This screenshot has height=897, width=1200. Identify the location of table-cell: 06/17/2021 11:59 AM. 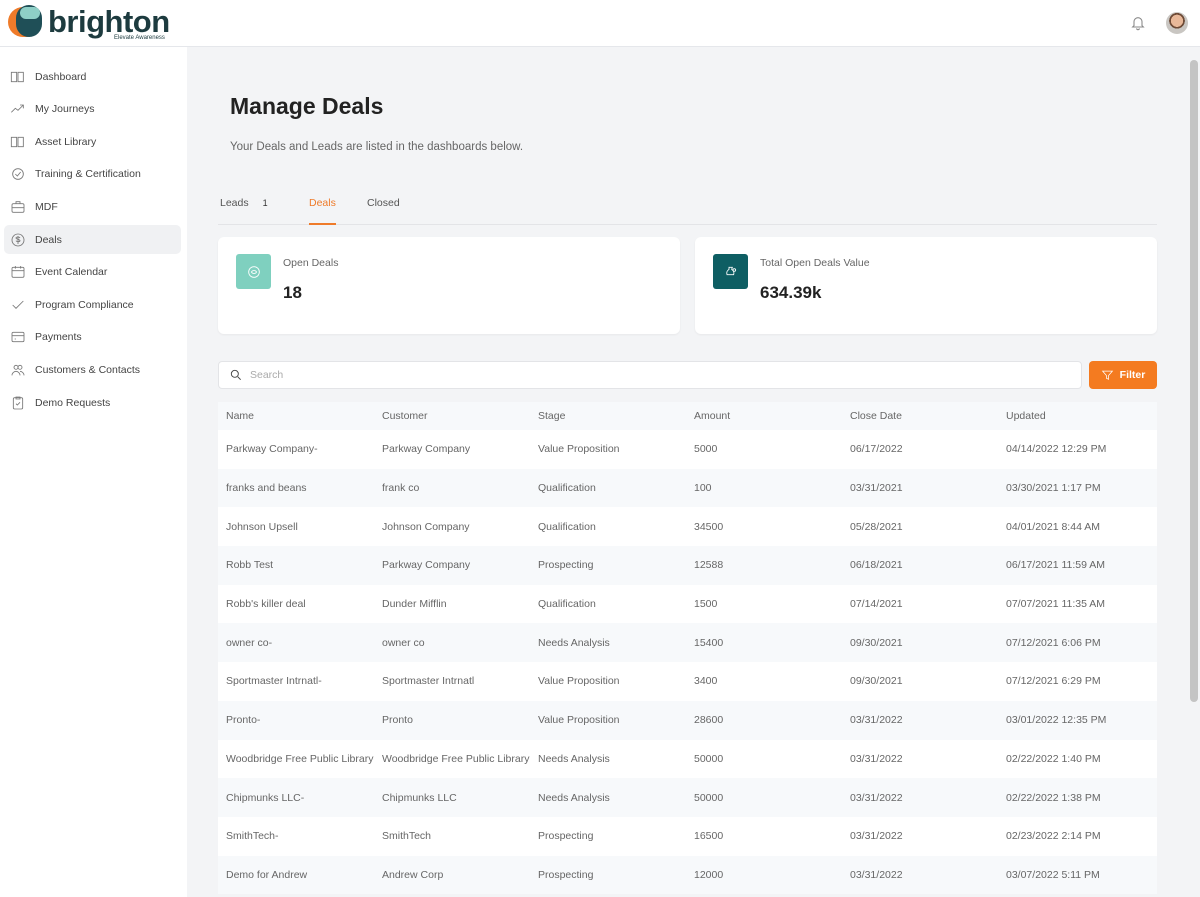
(1056, 565).